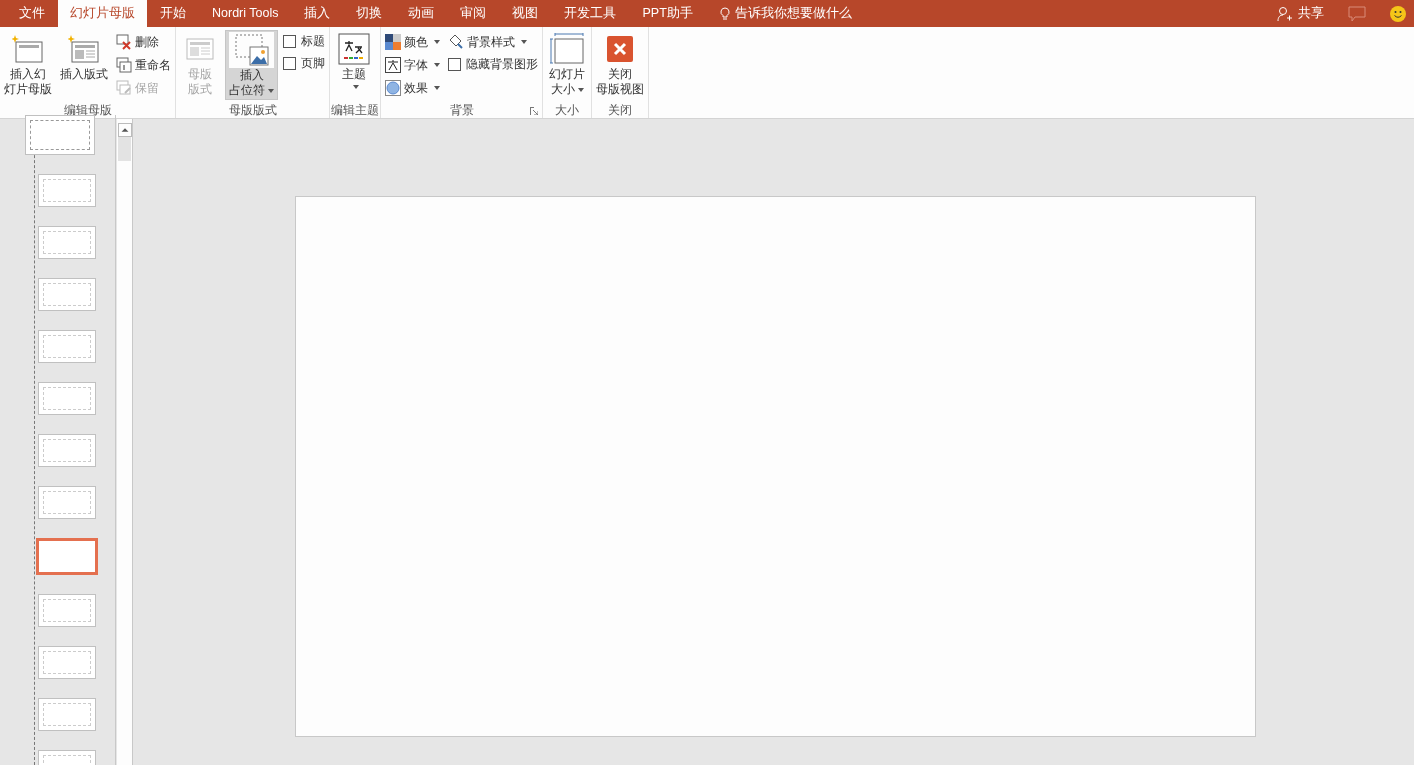  What do you see at coordinates (412, 87) in the screenshot?
I see `ribbon-button: 效果` at bounding box center [412, 87].